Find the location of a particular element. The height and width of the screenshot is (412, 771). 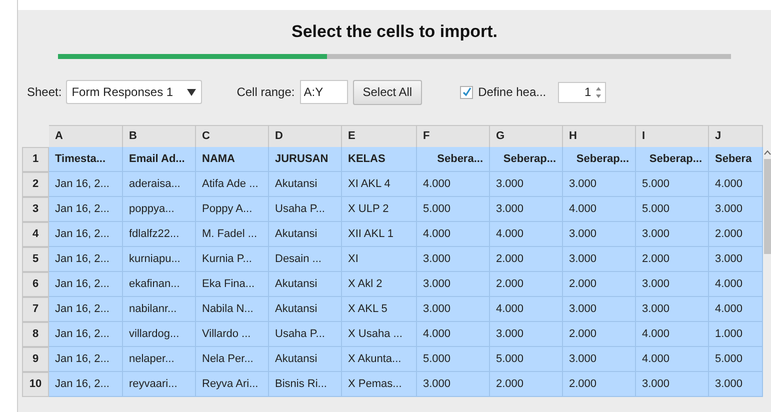

table-cell: X ULP 2 is located at coordinates (379, 209).